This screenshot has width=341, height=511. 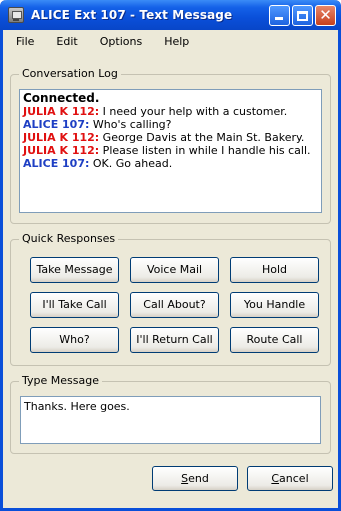 I want to click on type-message-group: Type Message Thanks. Here goes., so click(x=170, y=414).